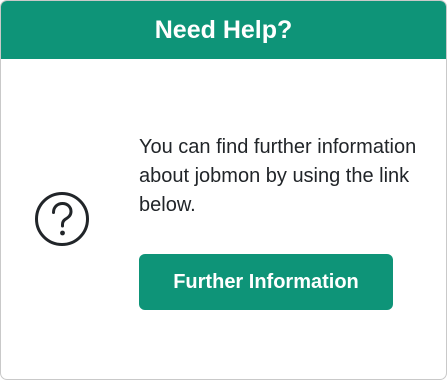 The image size is (447, 380). I want to click on further-information-button: Further Information, so click(266, 282).